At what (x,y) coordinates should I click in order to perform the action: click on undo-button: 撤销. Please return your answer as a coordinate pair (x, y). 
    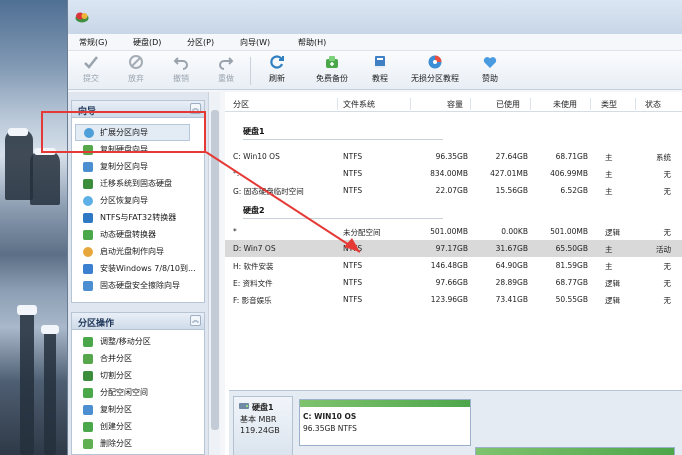
    Looking at the image, I should click on (181, 69).